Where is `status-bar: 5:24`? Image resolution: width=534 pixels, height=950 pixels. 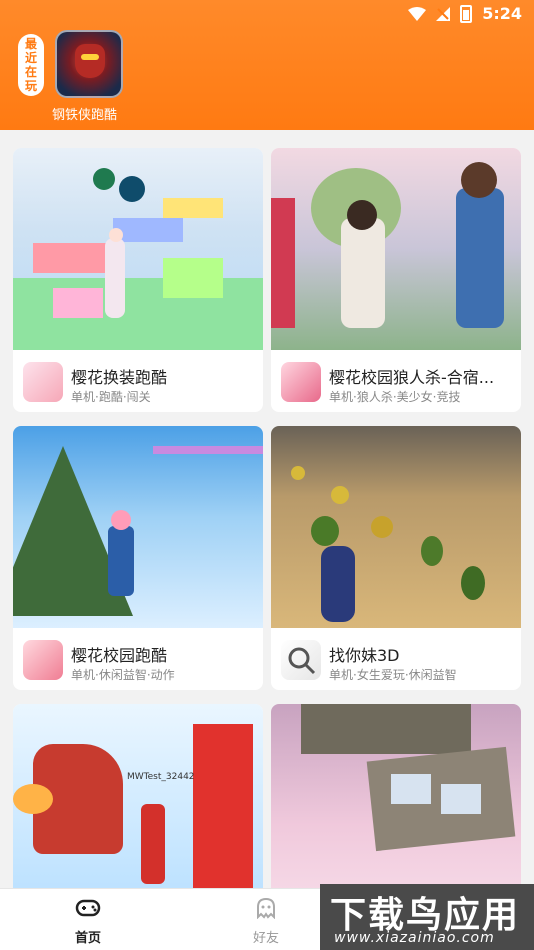
status-bar: 5:24 is located at coordinates (267, 14).